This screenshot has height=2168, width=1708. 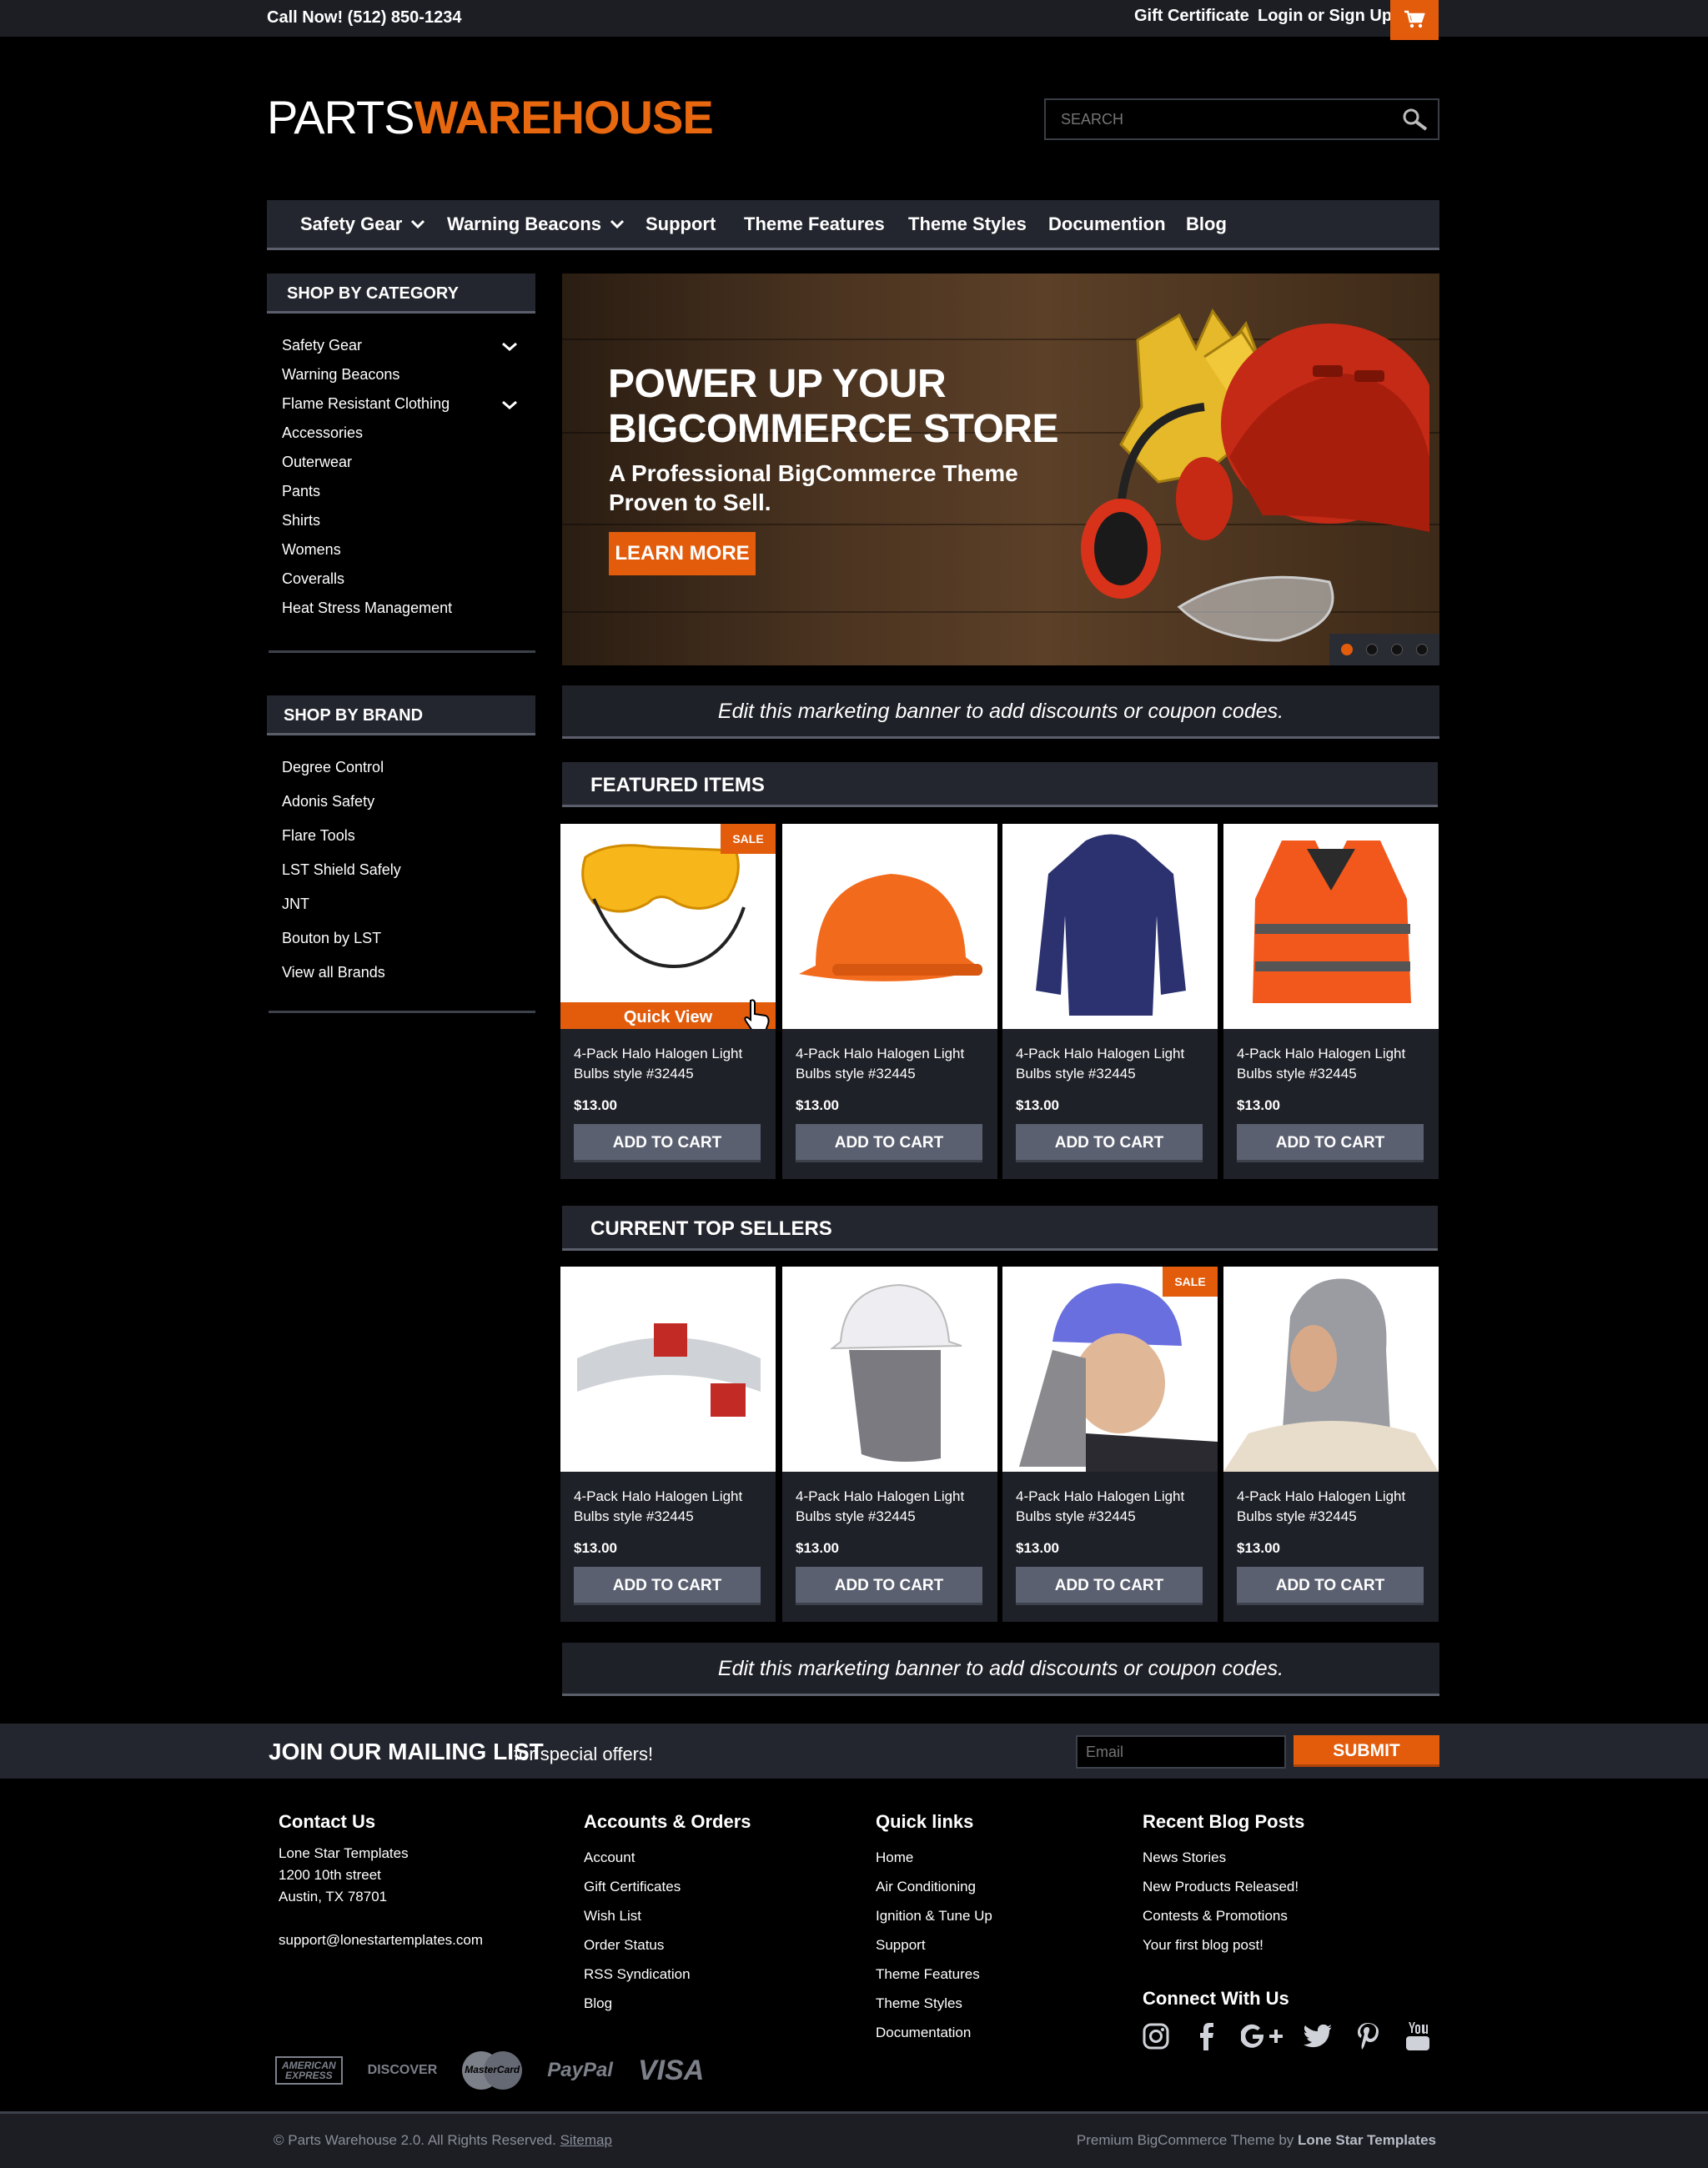 What do you see at coordinates (814, 224) in the screenshot?
I see `nav-theme-features: Theme Features` at bounding box center [814, 224].